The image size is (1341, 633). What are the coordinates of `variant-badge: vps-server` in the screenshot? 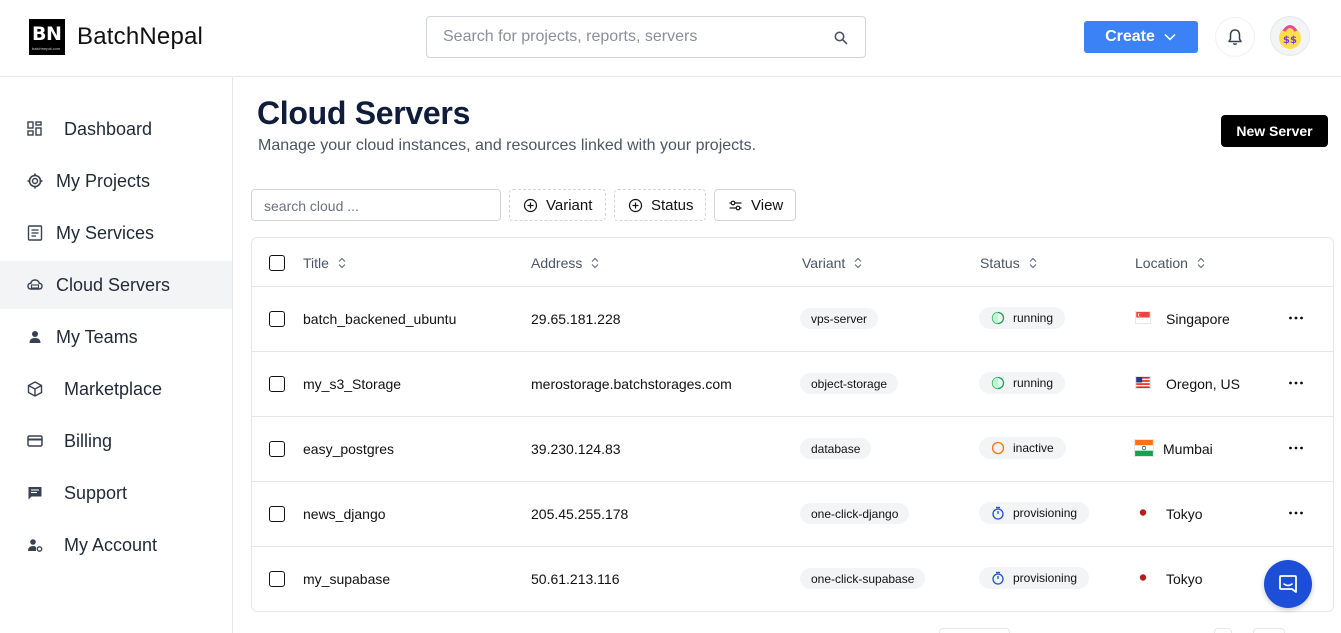 It's located at (839, 318).